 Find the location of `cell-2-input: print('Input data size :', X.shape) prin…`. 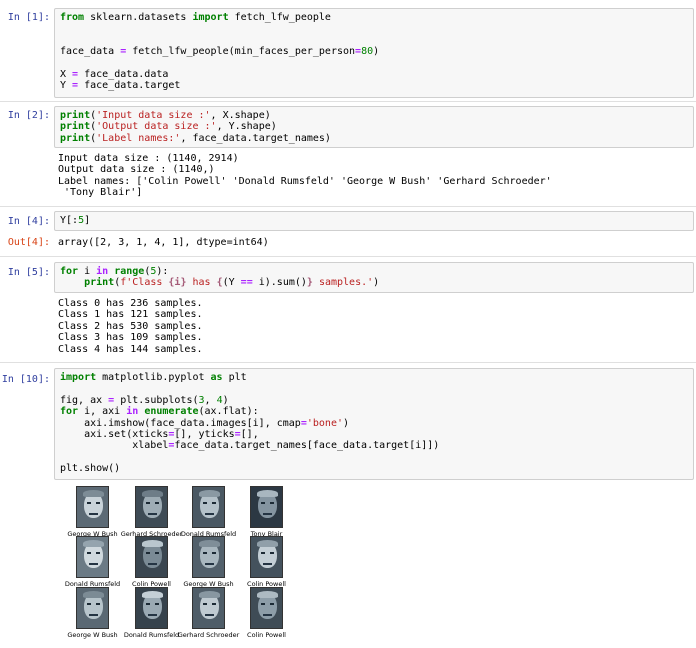

cell-2-input: print('Input data size :', X.shape) prin… is located at coordinates (374, 127).